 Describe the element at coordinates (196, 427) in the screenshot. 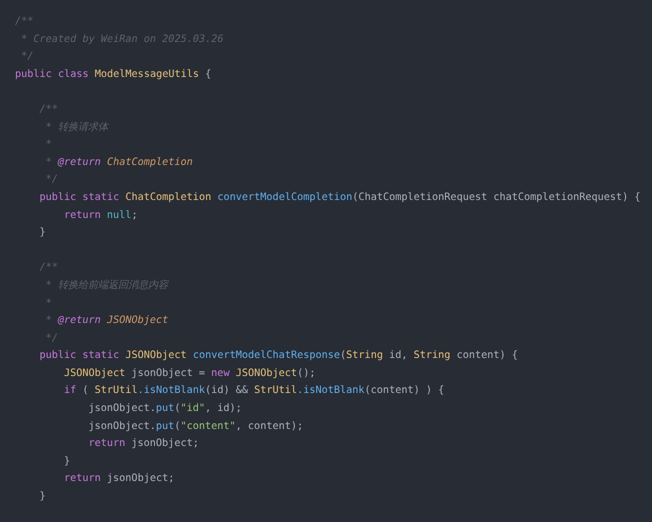

I see `code-line: jsonObject.put("content", content);` at that location.